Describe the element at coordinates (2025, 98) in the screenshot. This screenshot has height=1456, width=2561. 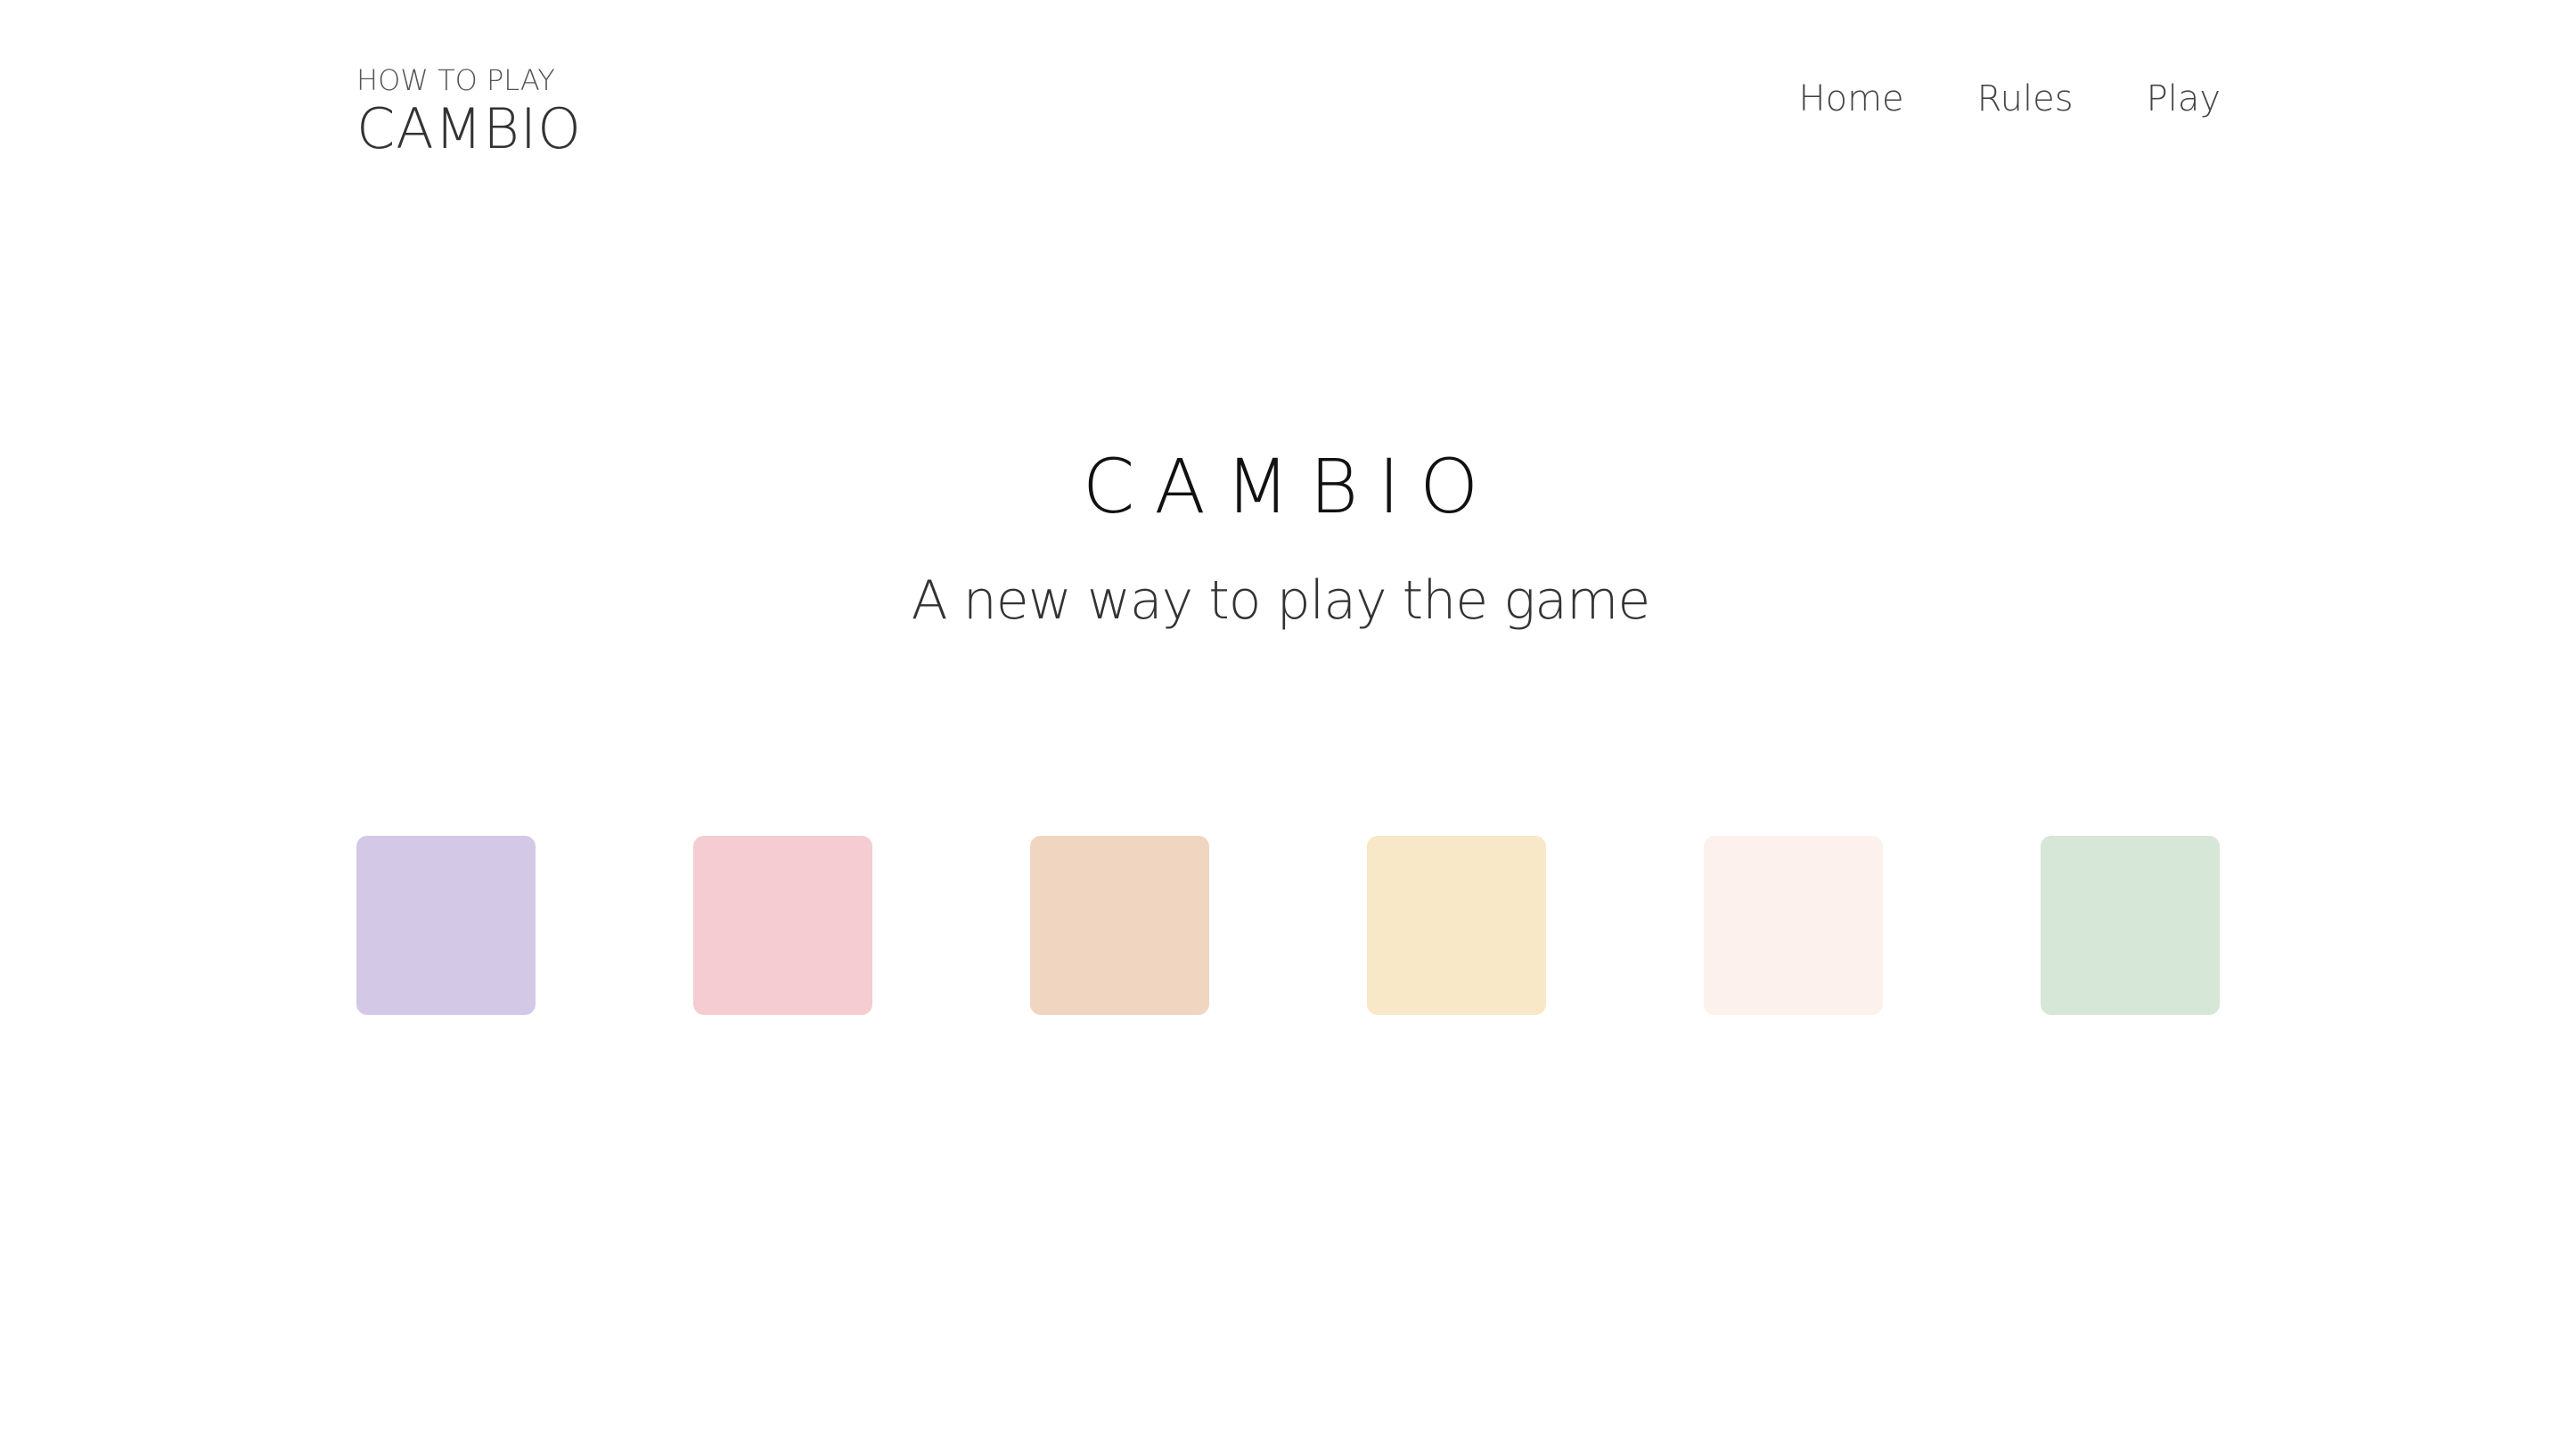
I see `nav-rules-link: Rules` at that location.